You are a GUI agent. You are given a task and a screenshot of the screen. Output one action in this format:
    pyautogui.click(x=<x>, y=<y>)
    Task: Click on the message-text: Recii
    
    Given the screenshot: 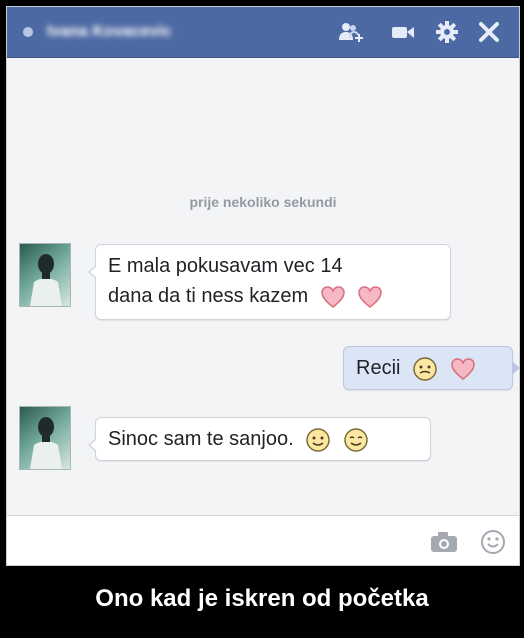 What is the action you would take?
    pyautogui.click(x=378, y=368)
    